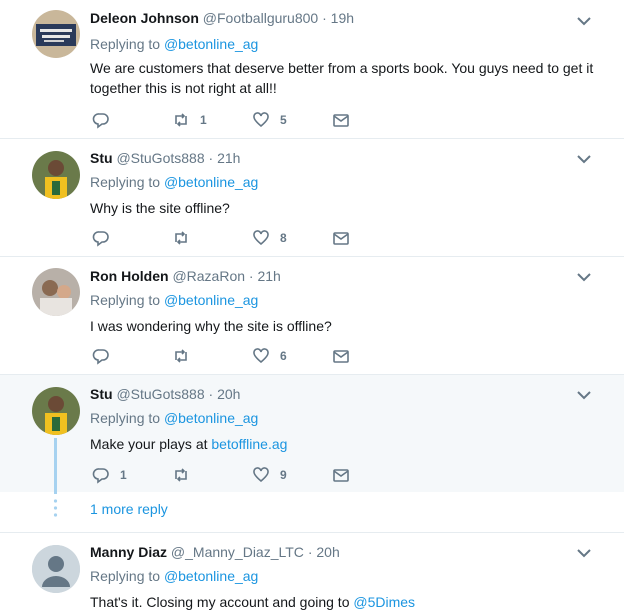 This screenshot has height=615, width=624. I want to click on user-handle: @_Manny_Diaz_LTC, so click(237, 552).